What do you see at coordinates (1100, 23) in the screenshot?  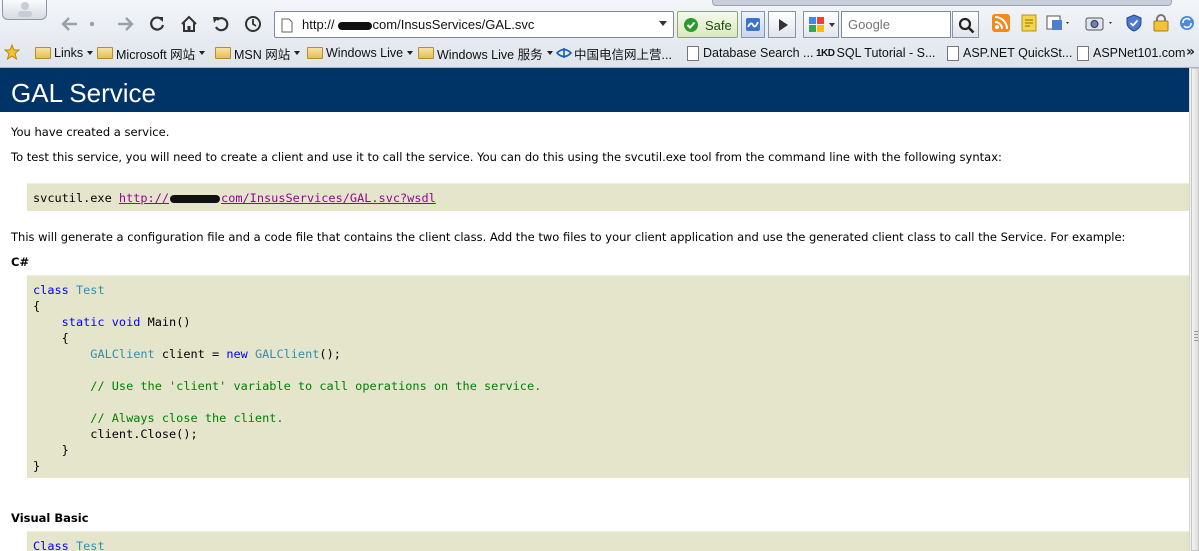 I see `camera-icon` at bounding box center [1100, 23].